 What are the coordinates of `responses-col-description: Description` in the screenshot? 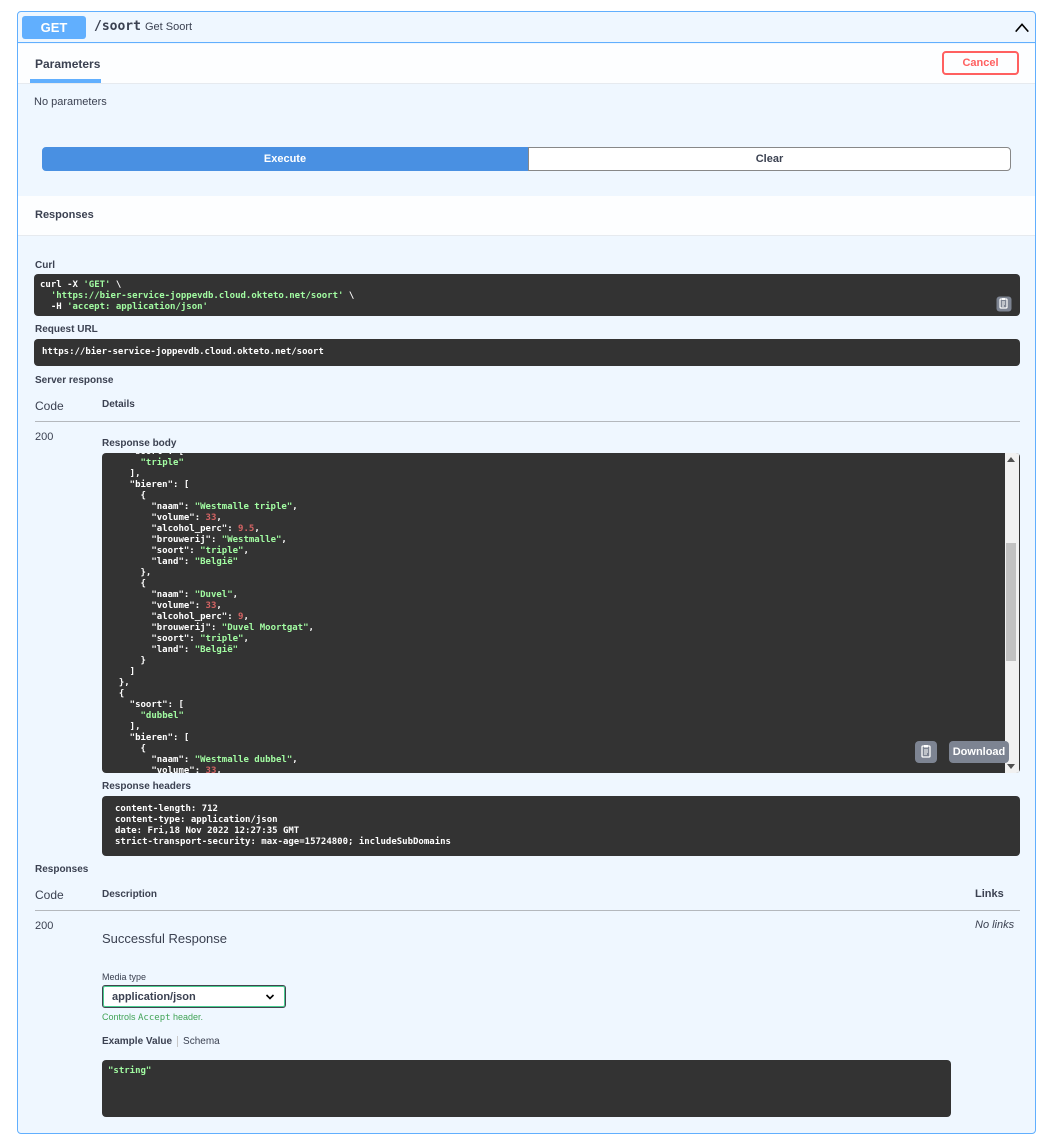 It's located at (130, 894).